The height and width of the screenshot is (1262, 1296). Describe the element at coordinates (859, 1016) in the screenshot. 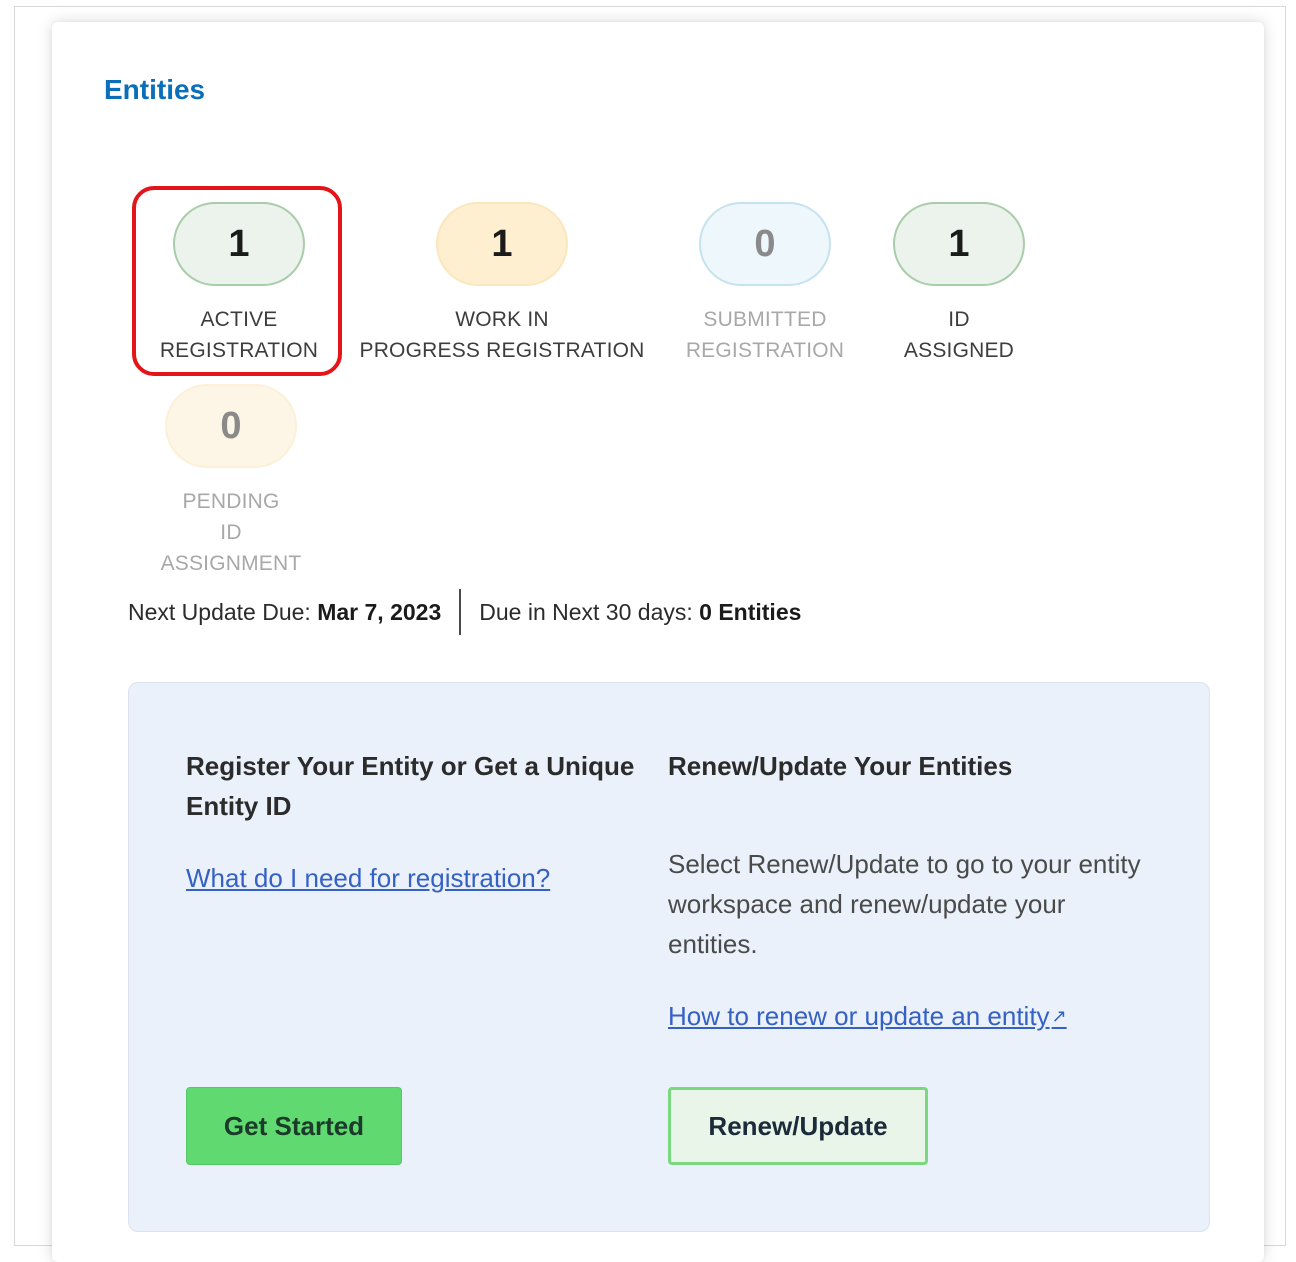

I see `renew-help-link-text: How to renew or update an entity` at that location.